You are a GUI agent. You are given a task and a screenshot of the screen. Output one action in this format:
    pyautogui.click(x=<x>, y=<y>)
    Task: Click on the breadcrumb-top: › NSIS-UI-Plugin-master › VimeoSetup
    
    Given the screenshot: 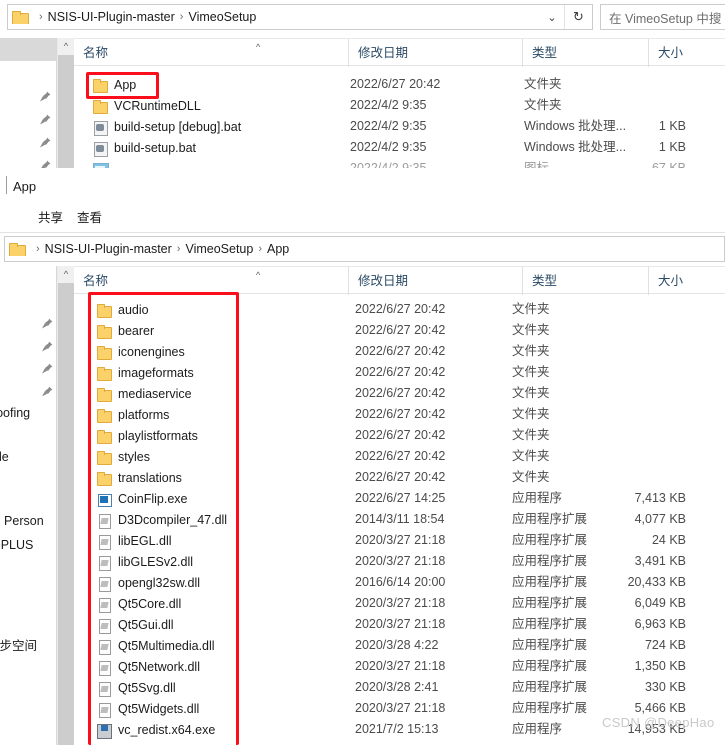 What is the action you would take?
    pyautogui.click(x=274, y=17)
    